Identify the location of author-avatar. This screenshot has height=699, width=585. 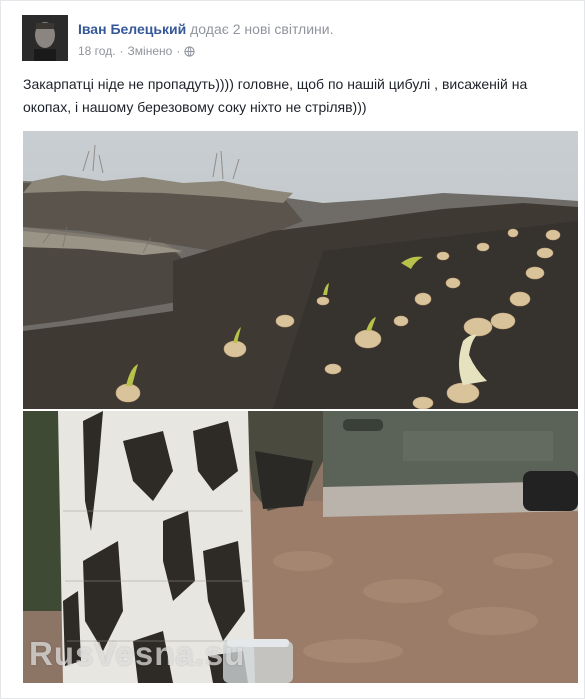
(45, 38).